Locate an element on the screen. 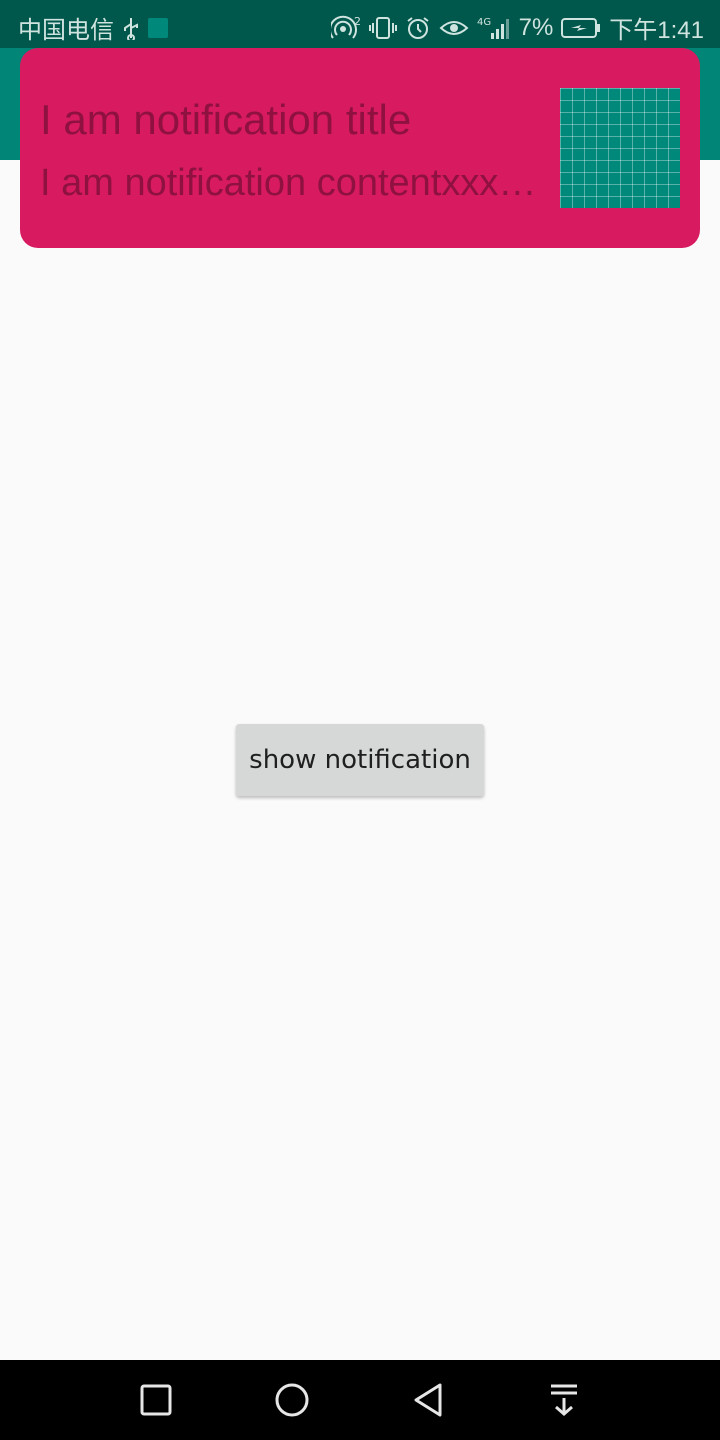  carrier-label: 中国电信 is located at coordinates (66, 30).